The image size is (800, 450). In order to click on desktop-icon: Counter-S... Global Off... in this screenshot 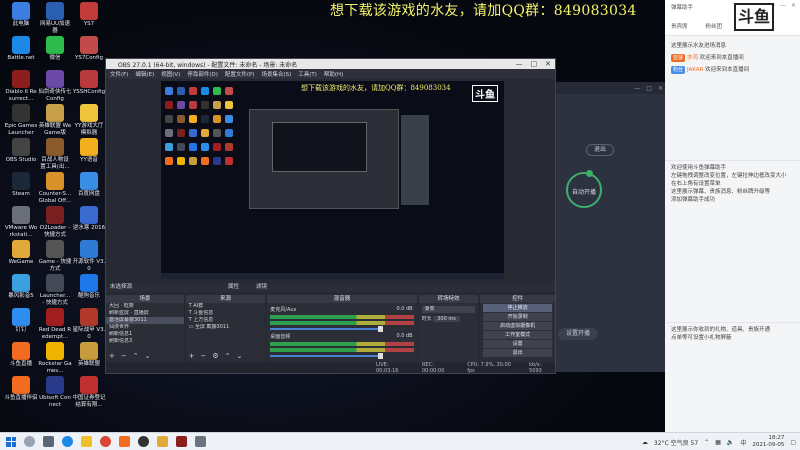, I will do `click(55, 188)`.